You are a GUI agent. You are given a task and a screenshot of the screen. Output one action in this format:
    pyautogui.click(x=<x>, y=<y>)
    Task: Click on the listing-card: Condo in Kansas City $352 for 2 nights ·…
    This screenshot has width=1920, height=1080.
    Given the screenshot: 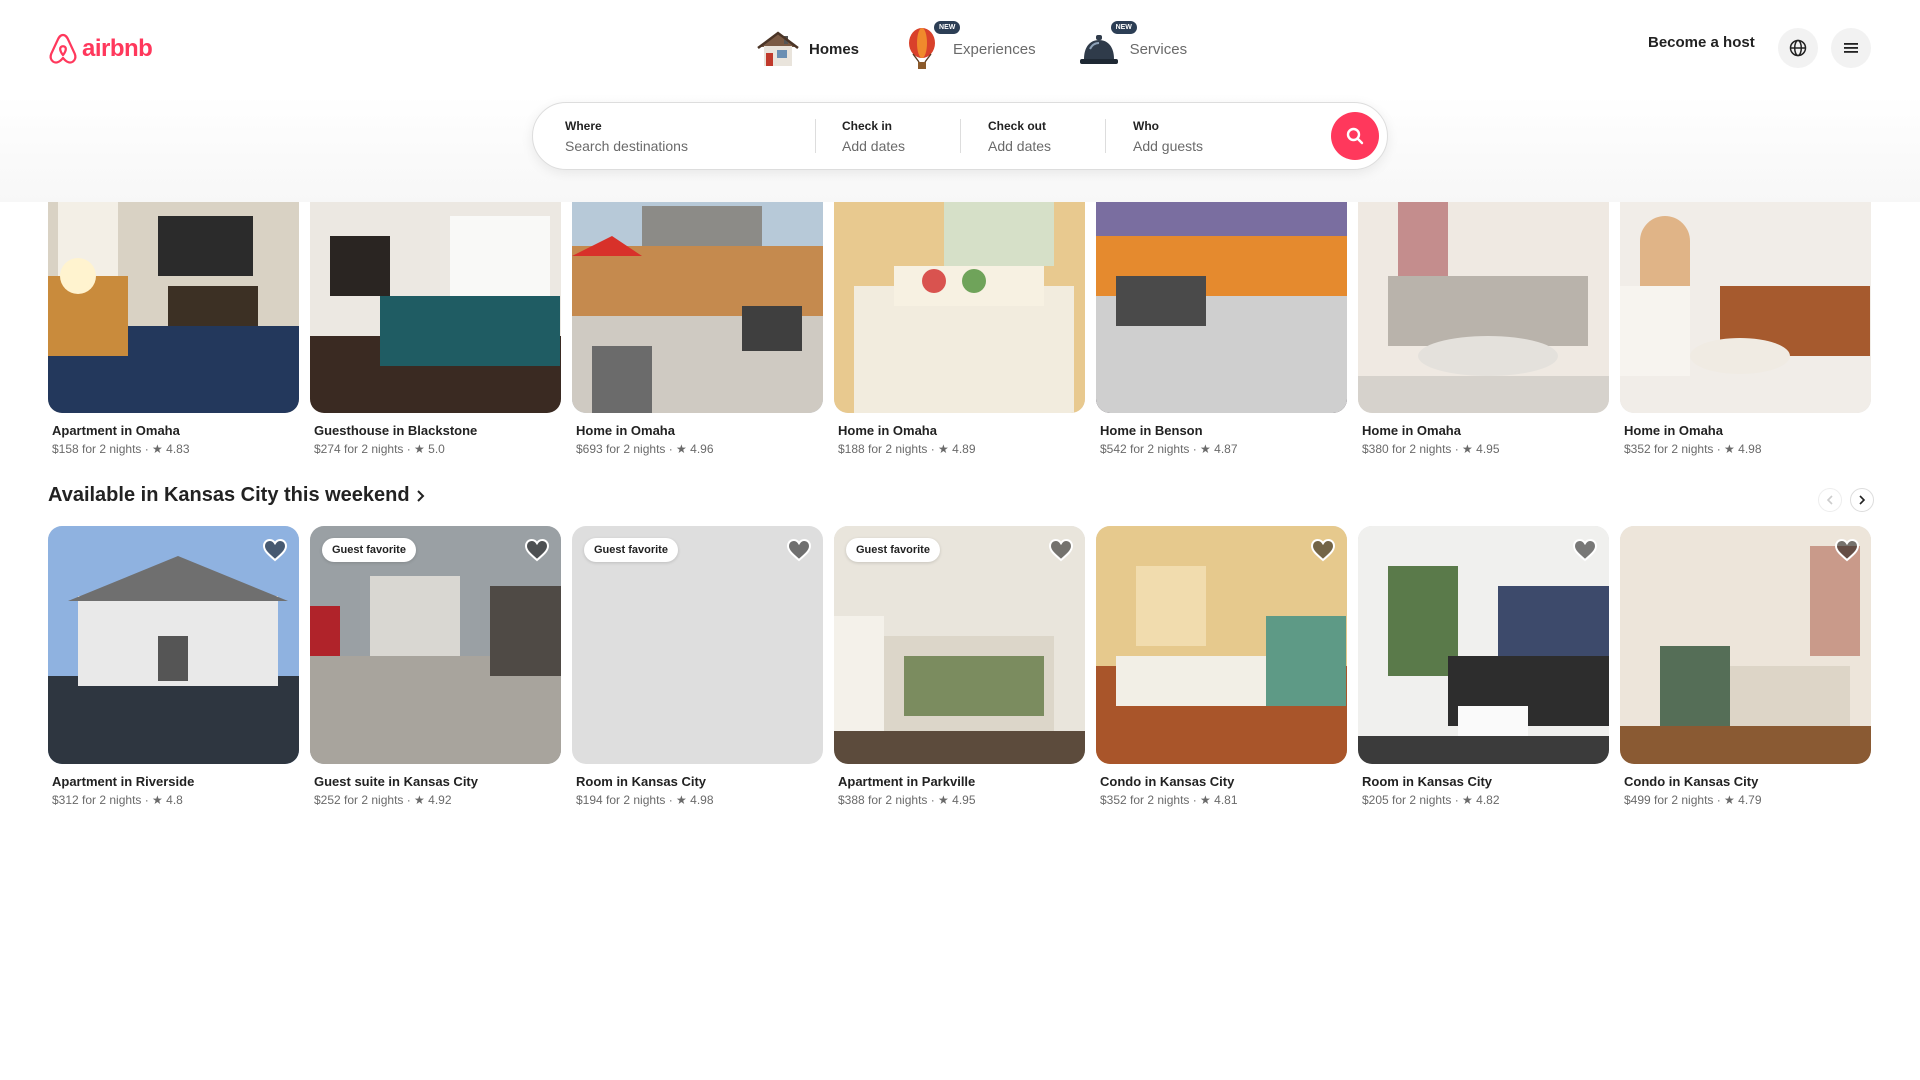 What is the action you would take?
    pyautogui.click(x=1221, y=666)
    